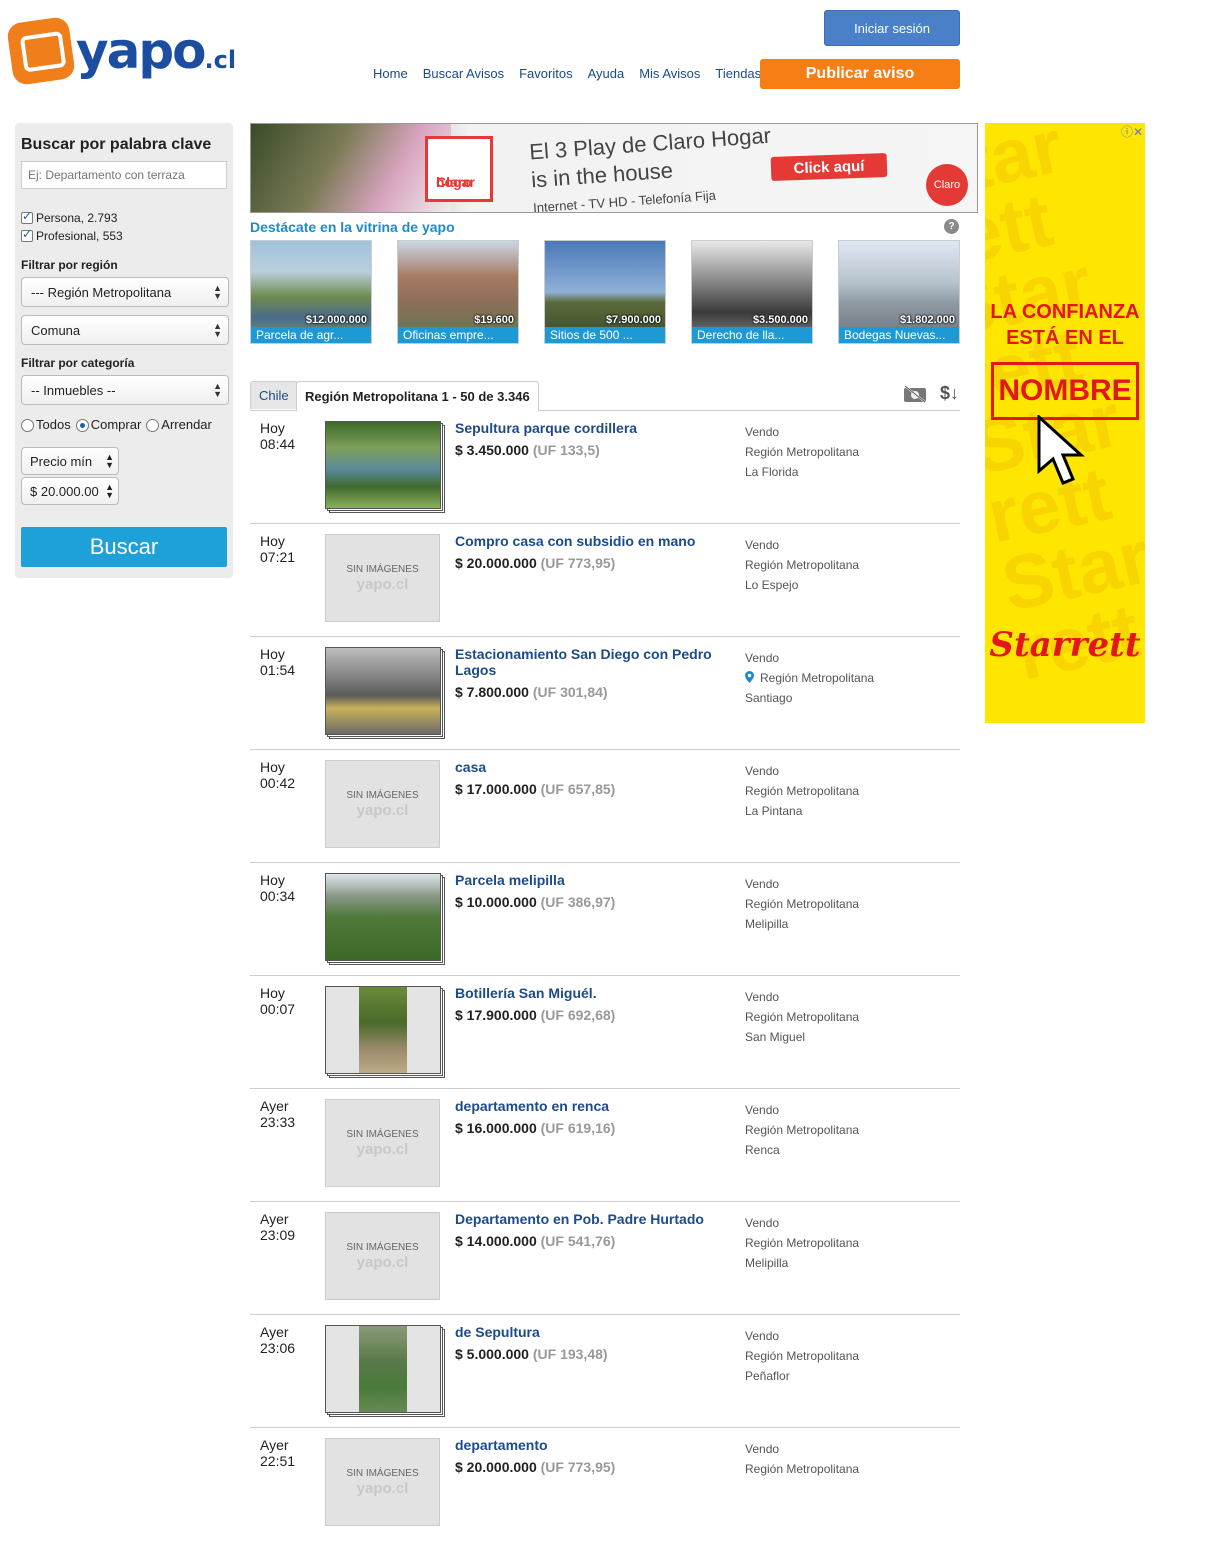 This screenshot has height=1541, width=1225. Describe the element at coordinates (1061, 450) in the screenshot. I see `mouse-cursor-icon` at that location.